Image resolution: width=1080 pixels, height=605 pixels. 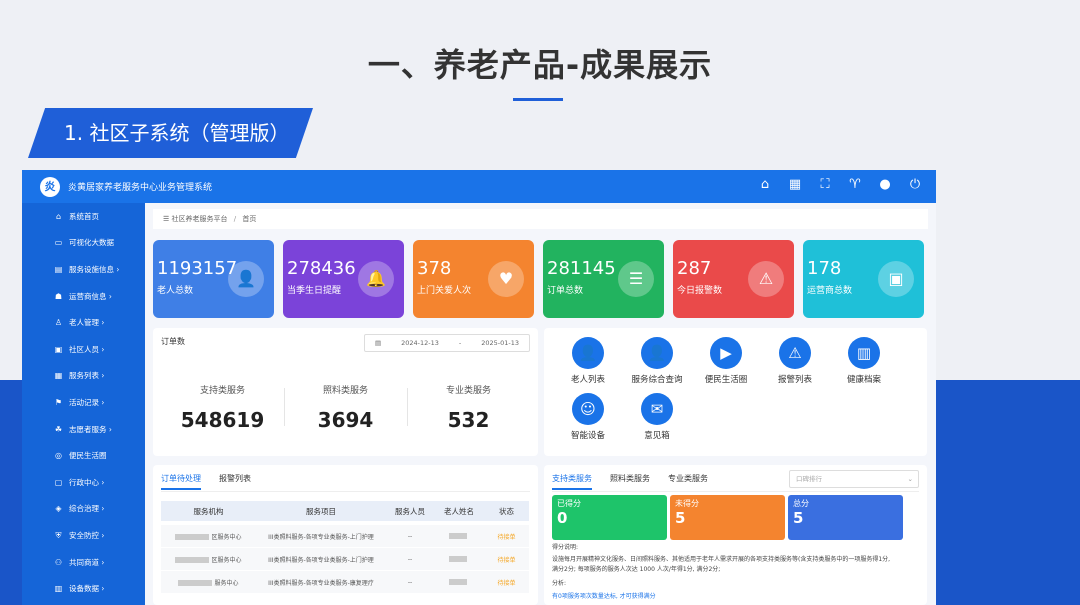 What do you see at coordinates (90, 429) in the screenshot?
I see `sidebar-item-label: 志愿者服务 ›` at bounding box center [90, 429].